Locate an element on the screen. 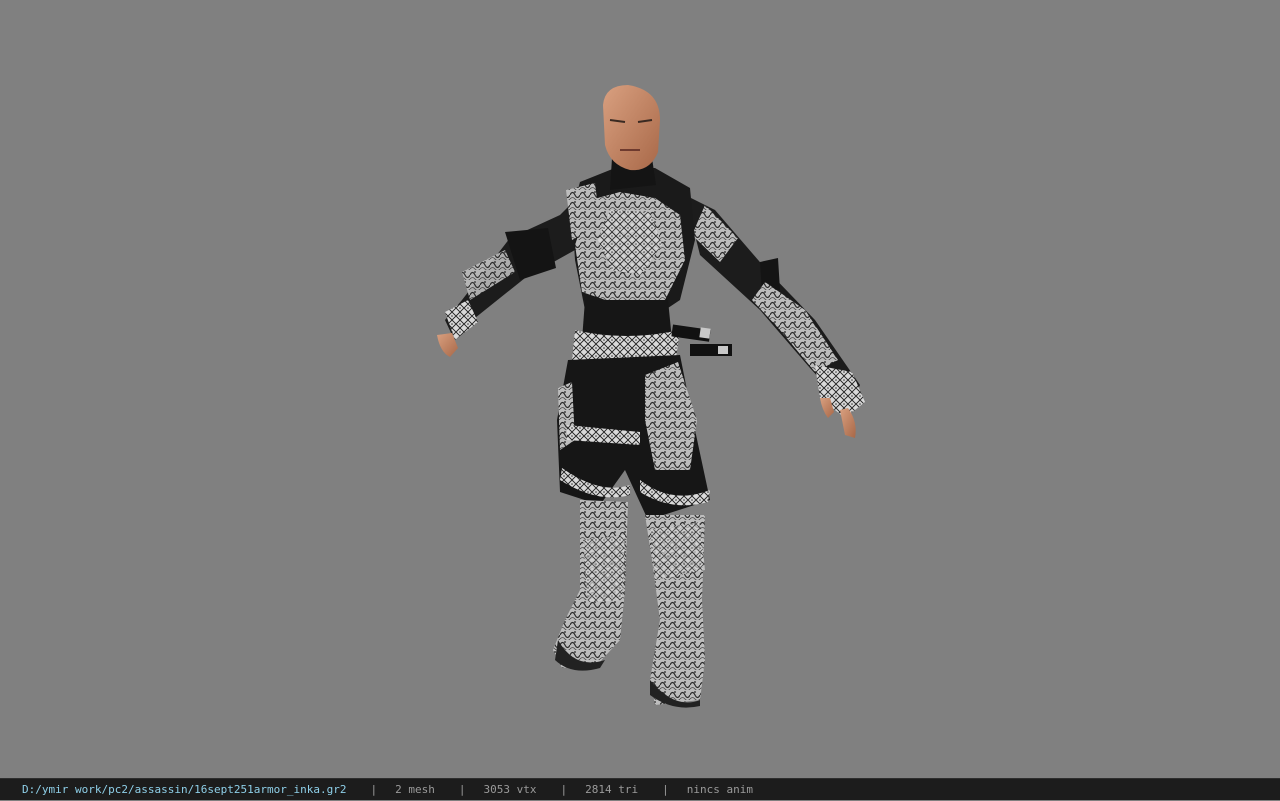 Image resolution: width=1280 pixels, height=801 pixels. animation-status: nincs anim is located at coordinates (719, 789).